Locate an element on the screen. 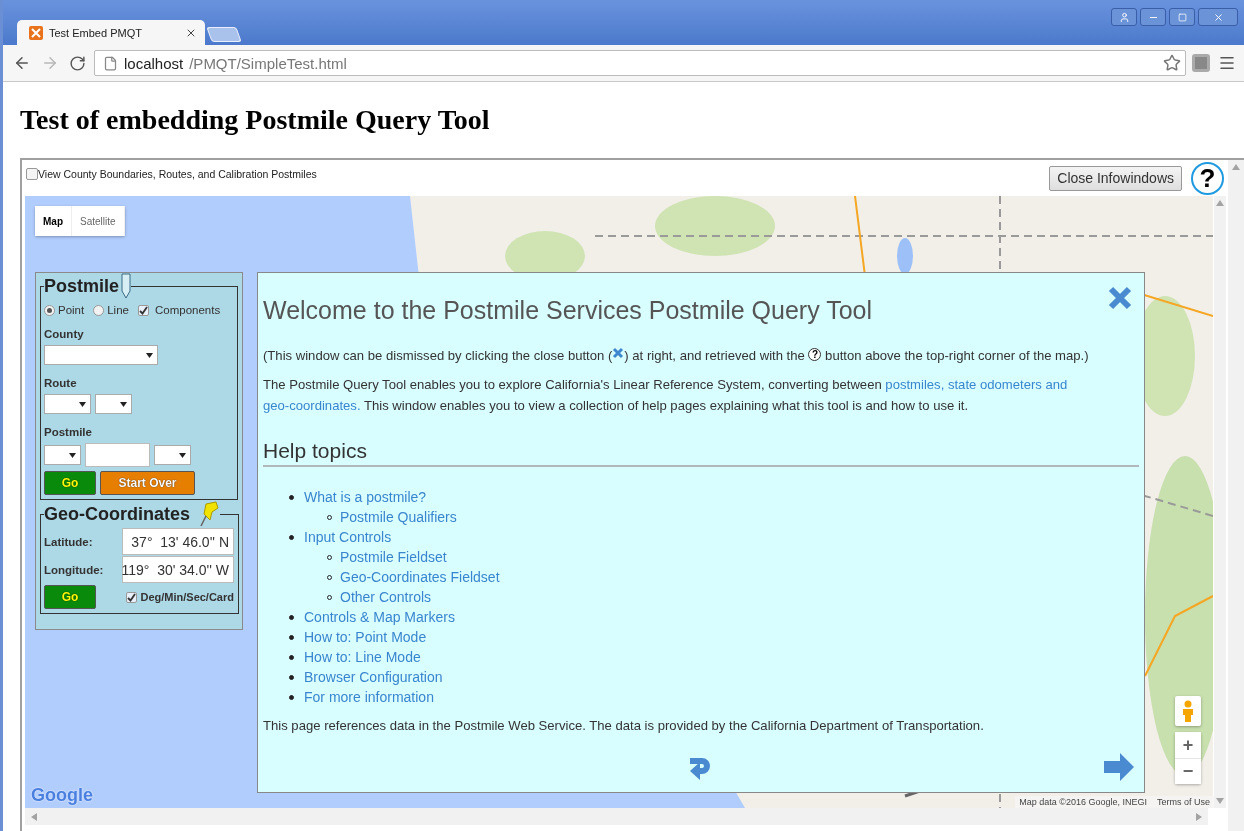 This screenshot has width=1244, height=831. extension-icon is located at coordinates (1201, 63).